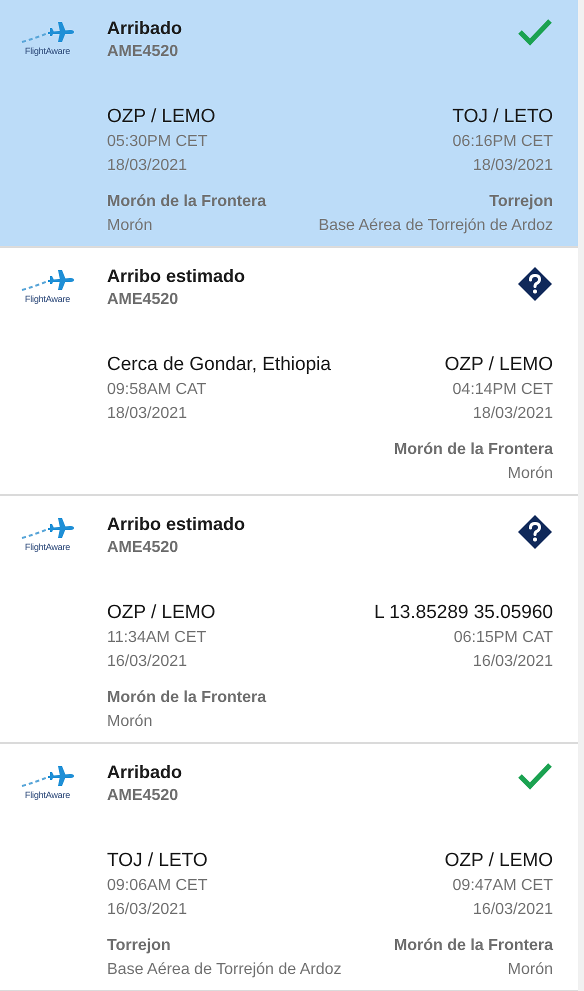 The width and height of the screenshot is (584, 991). What do you see at coordinates (156, 638) in the screenshot?
I see `time-text: 11:34AM CET` at bounding box center [156, 638].